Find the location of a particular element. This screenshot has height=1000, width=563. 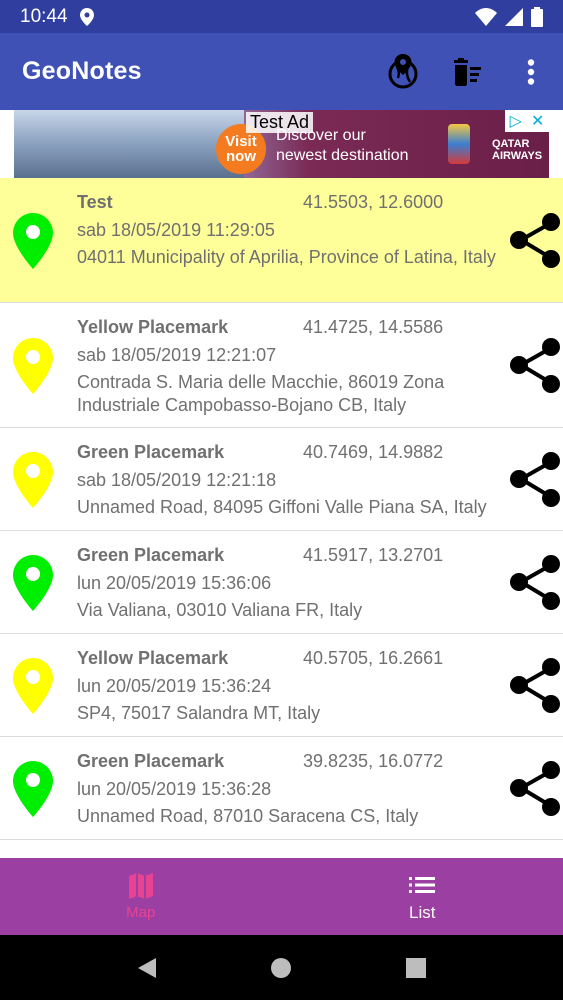

ad-brand: QATAR AIRWAYS is located at coordinates (517, 150).